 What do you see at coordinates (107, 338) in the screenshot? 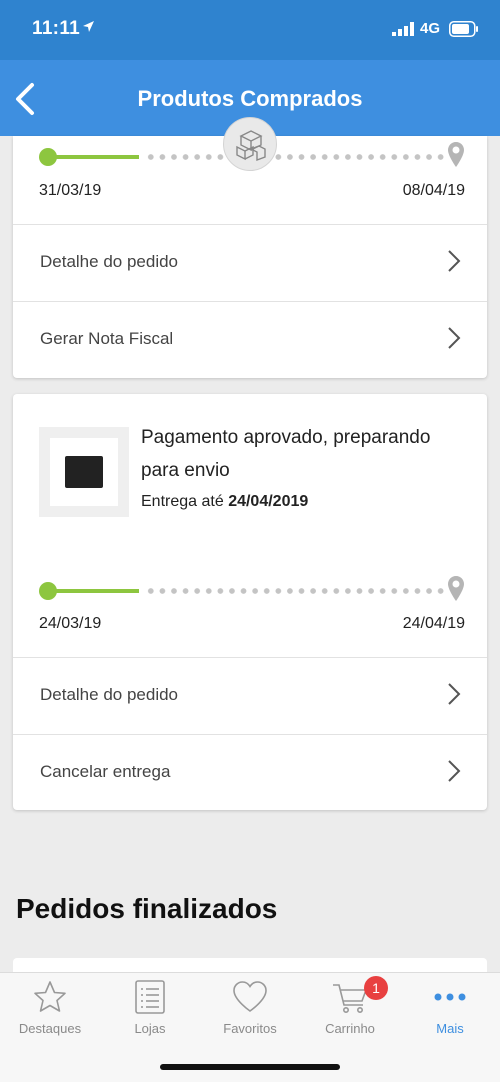
I see `generate-invoice-label: Gerar Nota Fiscal` at bounding box center [107, 338].